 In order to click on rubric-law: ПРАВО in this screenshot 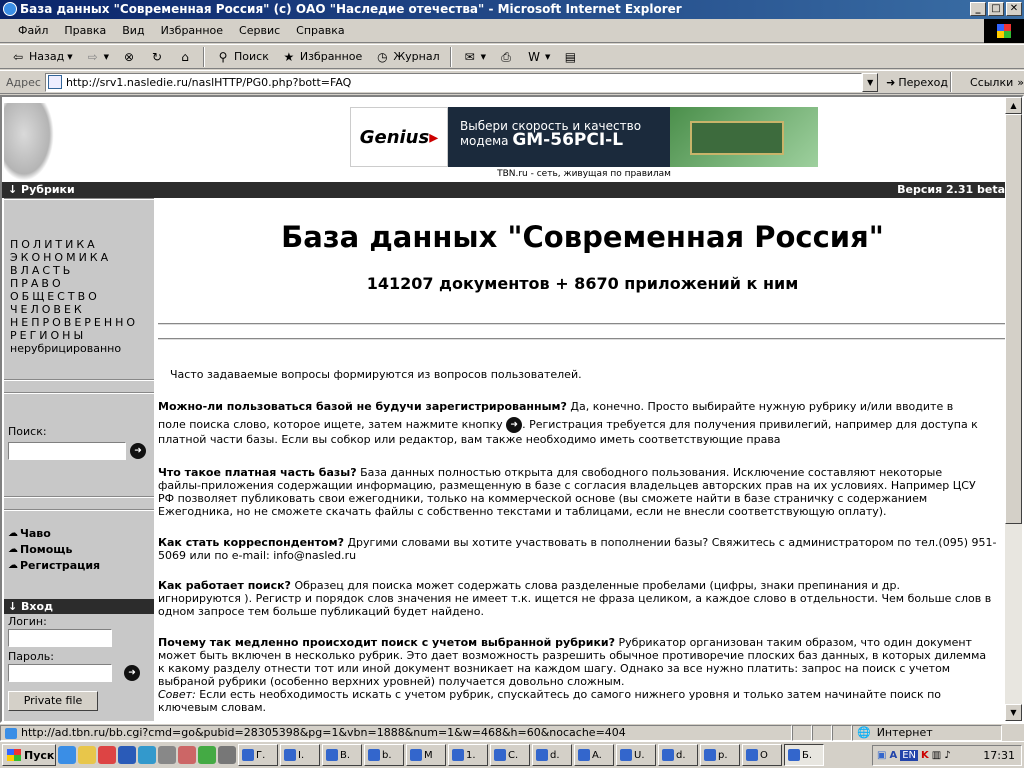, I will do `click(79, 283)`.